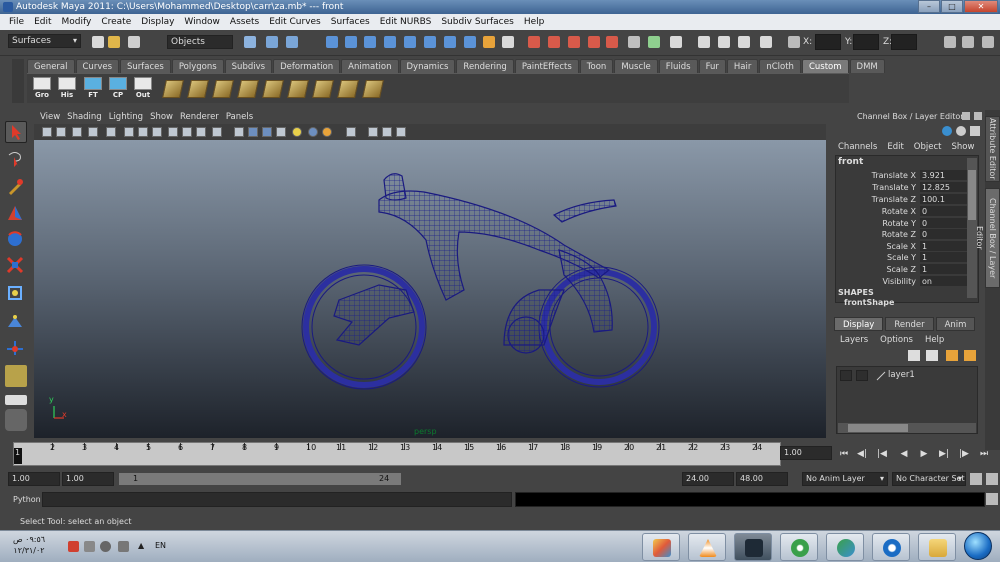 This screenshot has width=1000, height=562. I want to click on panel-menu-show: Show, so click(165, 117).